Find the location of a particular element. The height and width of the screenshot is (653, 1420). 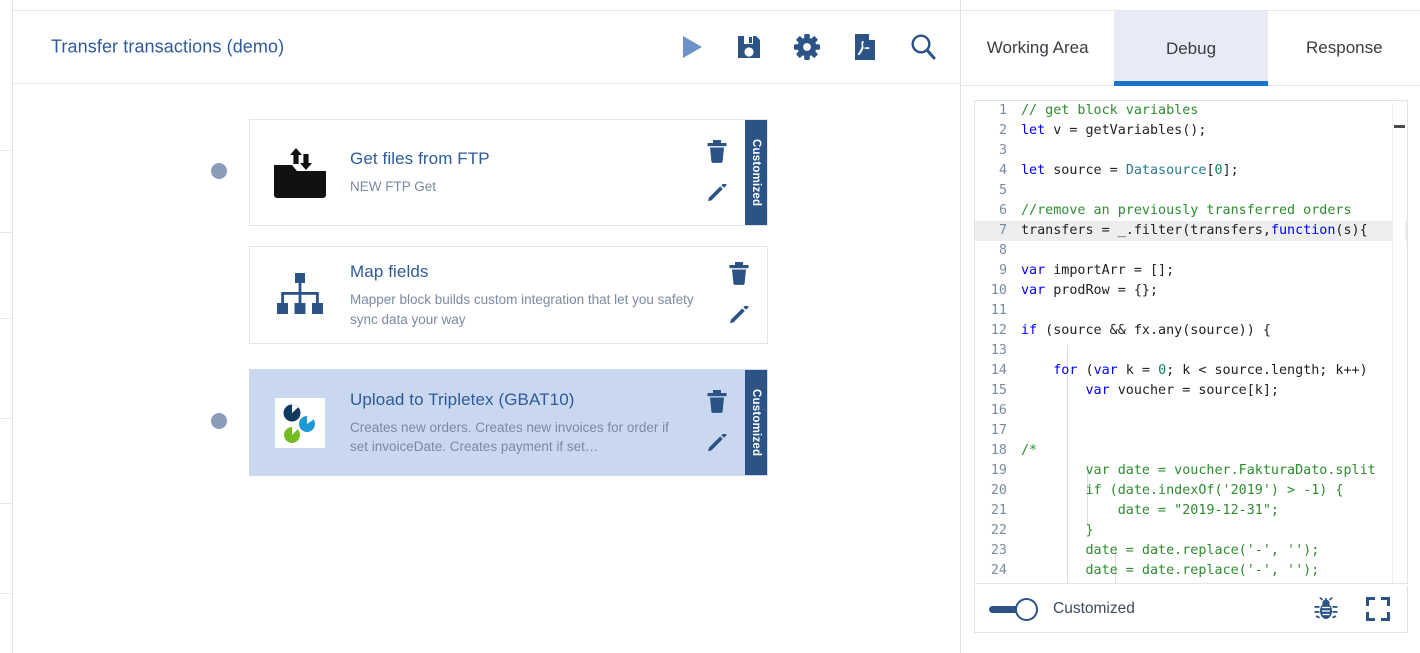

code-line: 20 if (date.indexOf('2019') > -1) { is located at coordinates (1191, 491).